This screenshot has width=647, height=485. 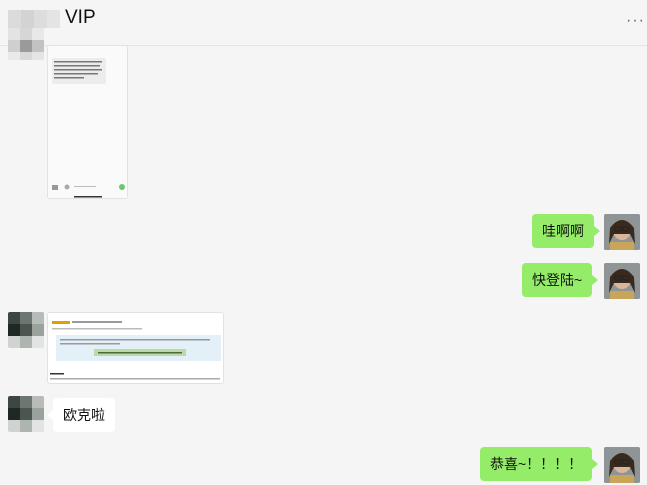 What do you see at coordinates (539, 464) in the screenshot?
I see `my-message-bubble: 恭喜~！！！！` at bounding box center [539, 464].